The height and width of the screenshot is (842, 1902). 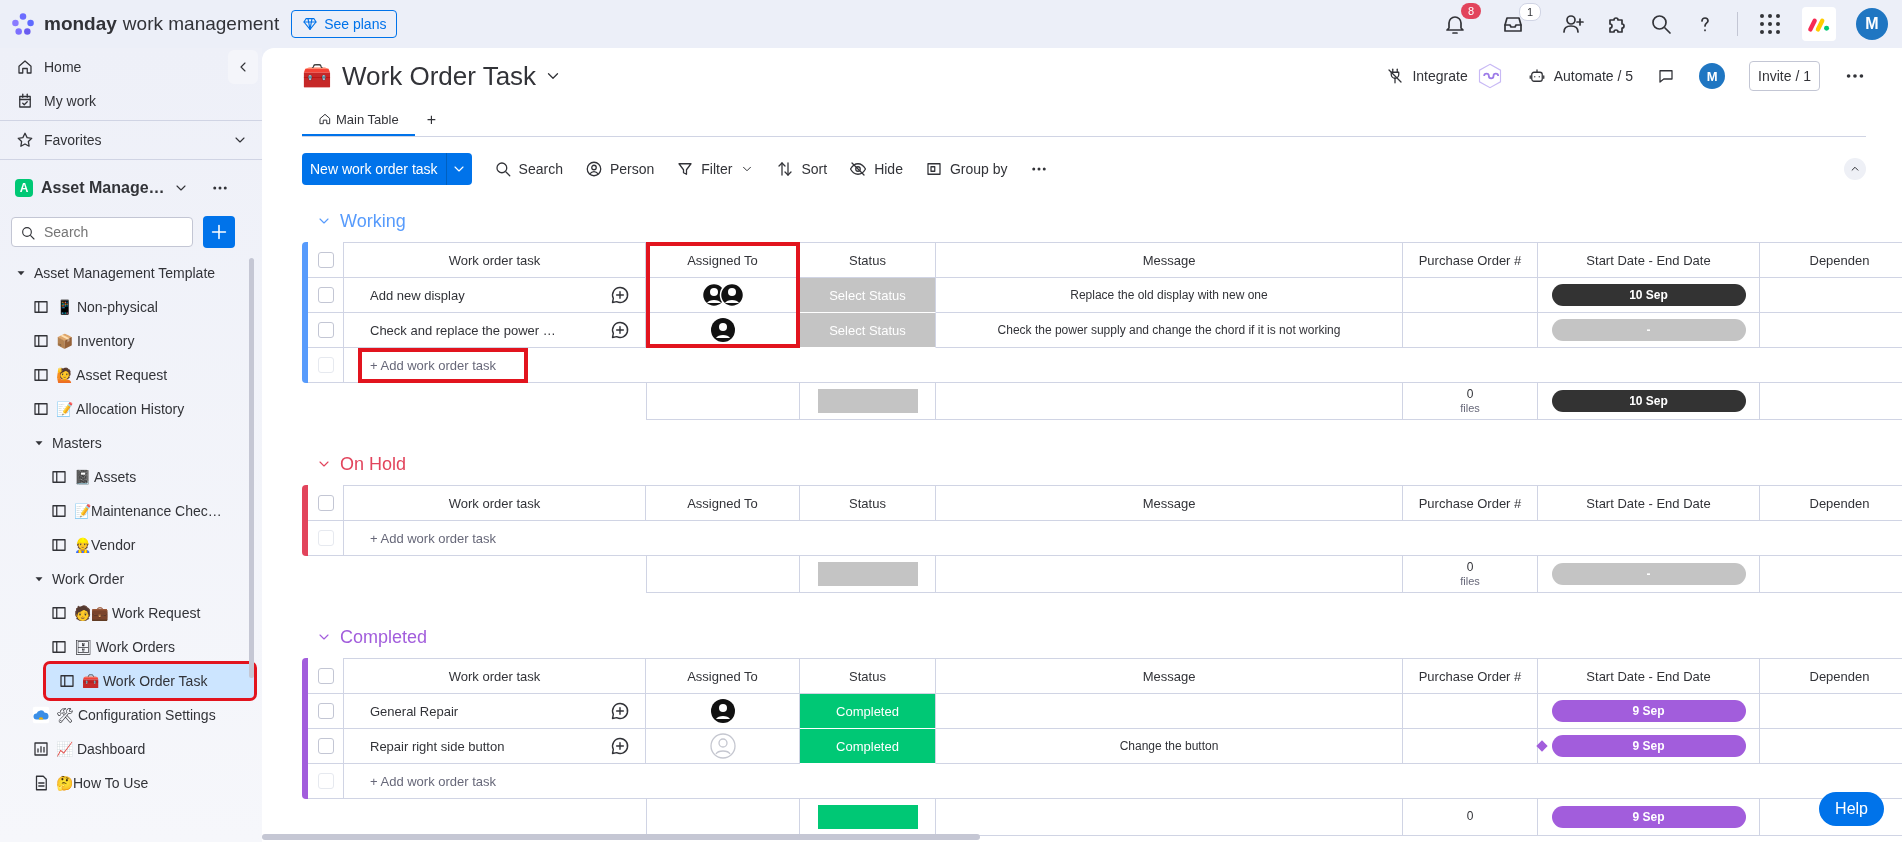 What do you see at coordinates (124, 579) in the screenshot?
I see `sidebar-tree-item: Work Order` at bounding box center [124, 579].